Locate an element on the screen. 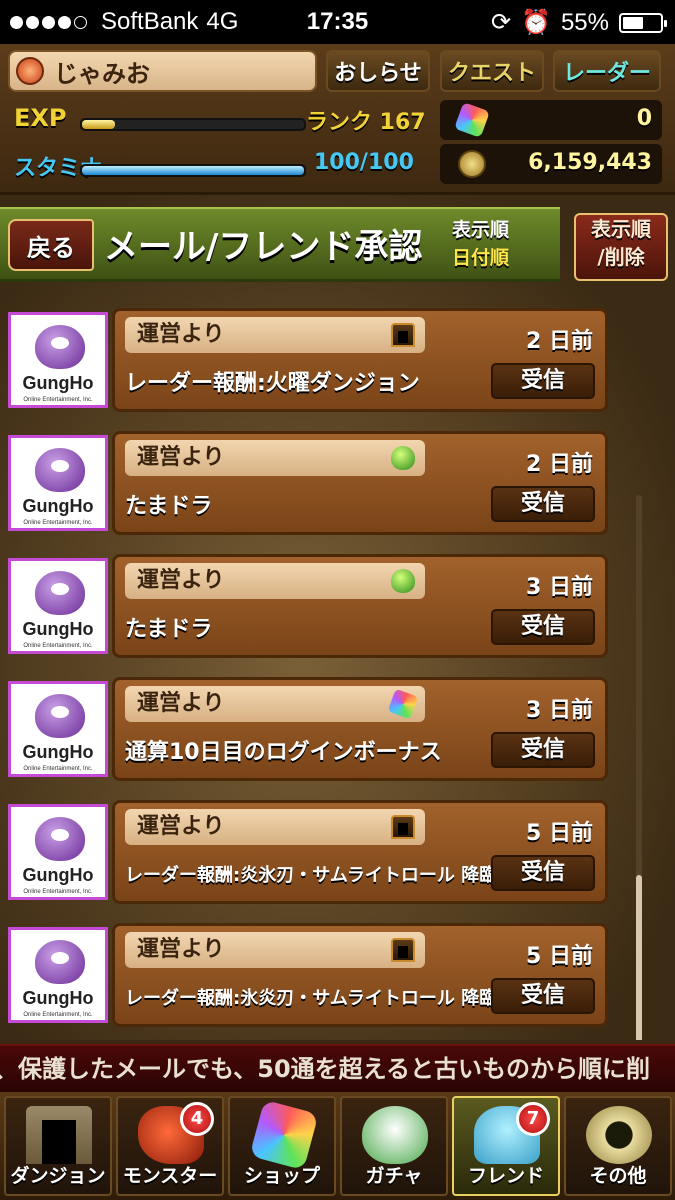  nav-gacha: ガチャ is located at coordinates (394, 1146).